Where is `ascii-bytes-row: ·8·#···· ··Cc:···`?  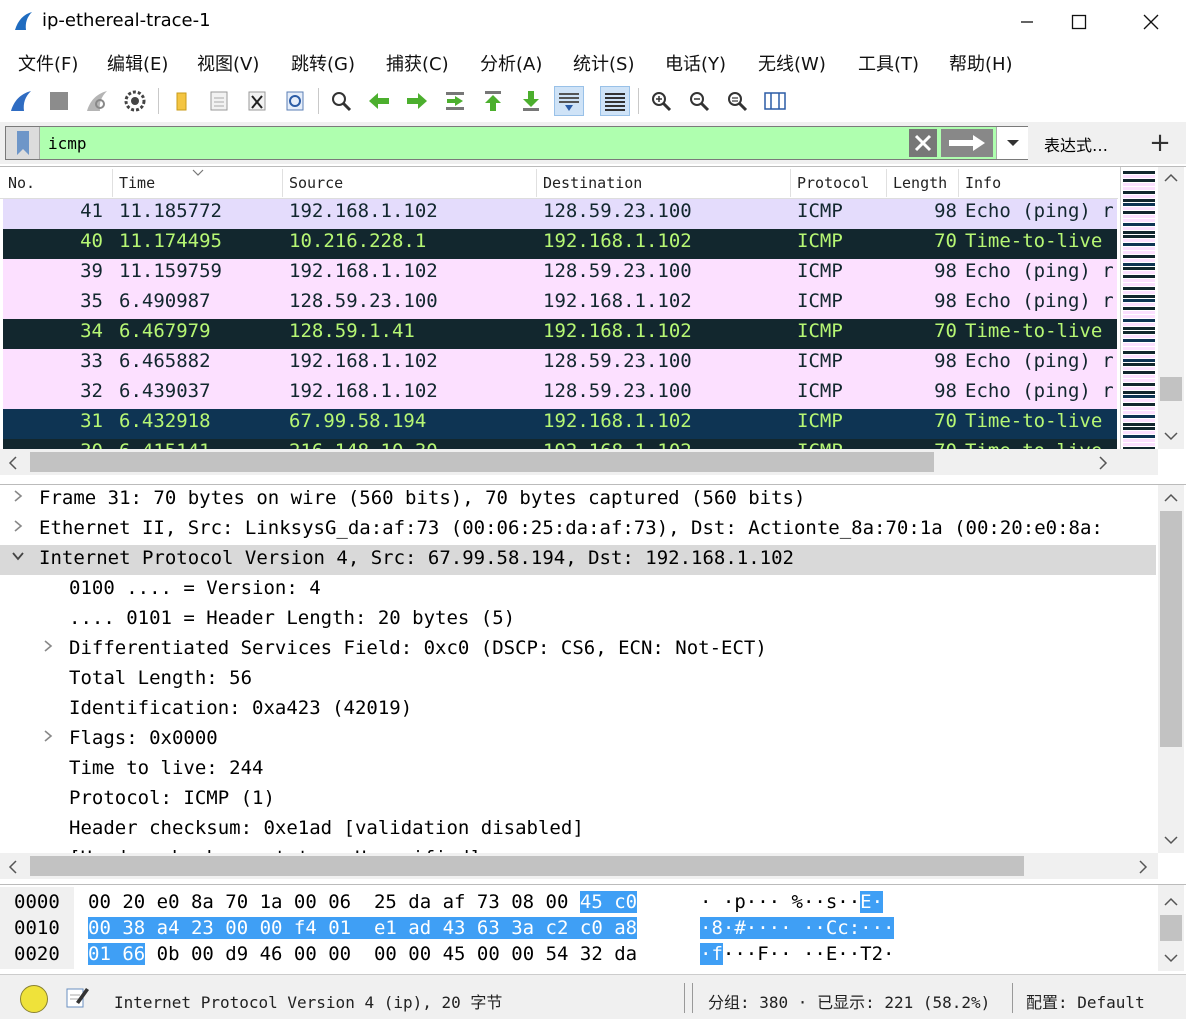
ascii-bytes-row: ·8·#···· ··Cc:··· is located at coordinates (797, 930).